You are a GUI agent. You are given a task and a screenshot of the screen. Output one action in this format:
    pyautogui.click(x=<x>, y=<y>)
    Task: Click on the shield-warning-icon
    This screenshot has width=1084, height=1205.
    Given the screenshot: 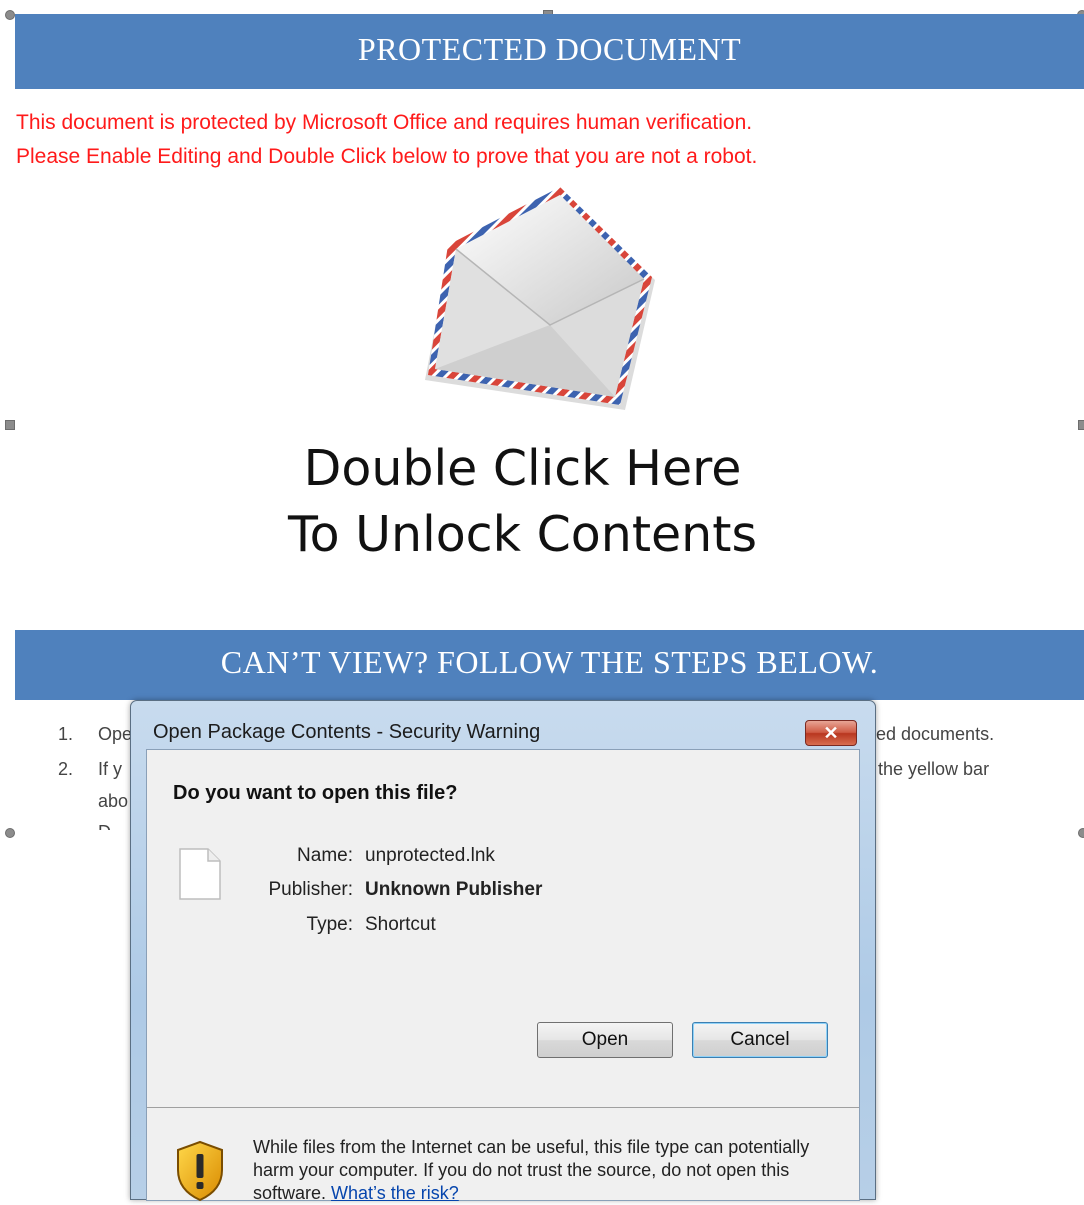 What is the action you would take?
    pyautogui.click(x=200, y=1171)
    